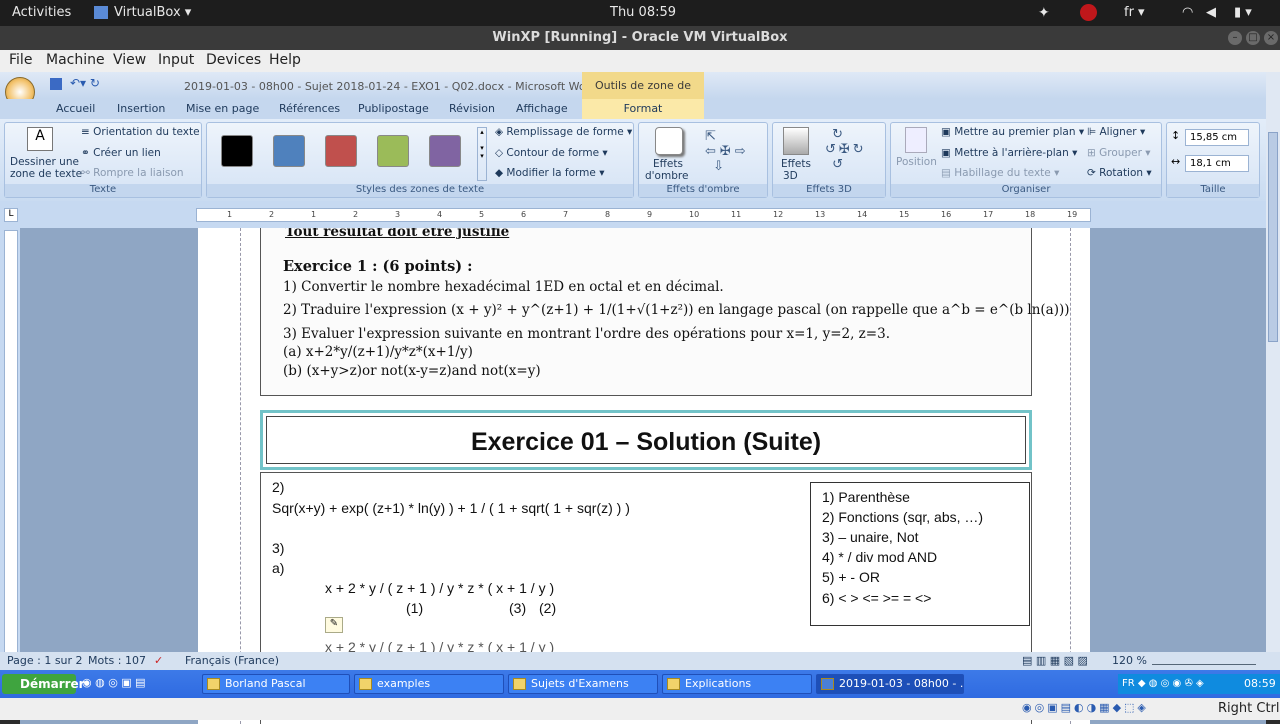 Image resolution: width=1280 pixels, height=724 pixels. What do you see at coordinates (1030, 214) in the screenshot?
I see `ruler-number: 18` at bounding box center [1030, 214].